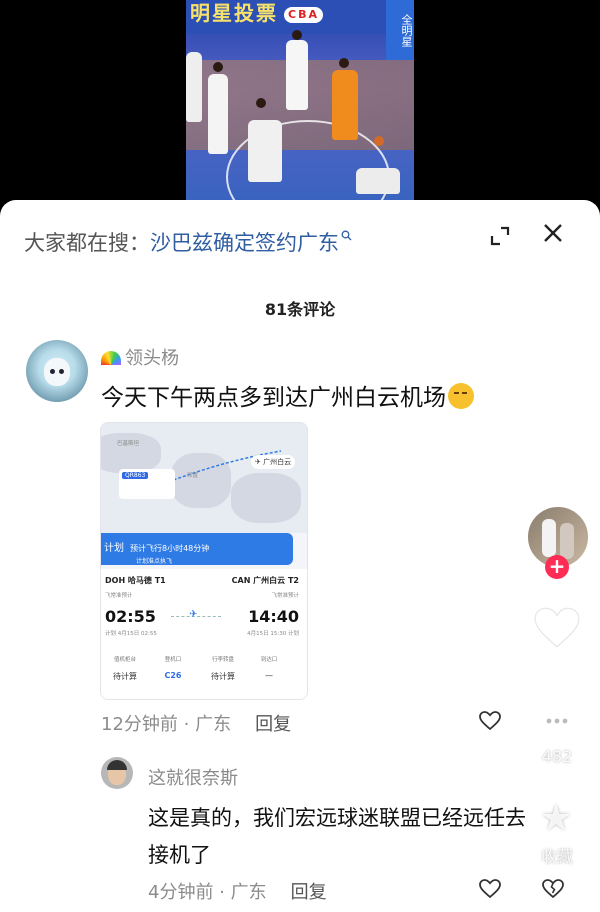 This screenshot has width=600, height=912. What do you see at coordinates (124, 660) in the screenshot?
I see `info-label: 值机柜台` at bounding box center [124, 660].